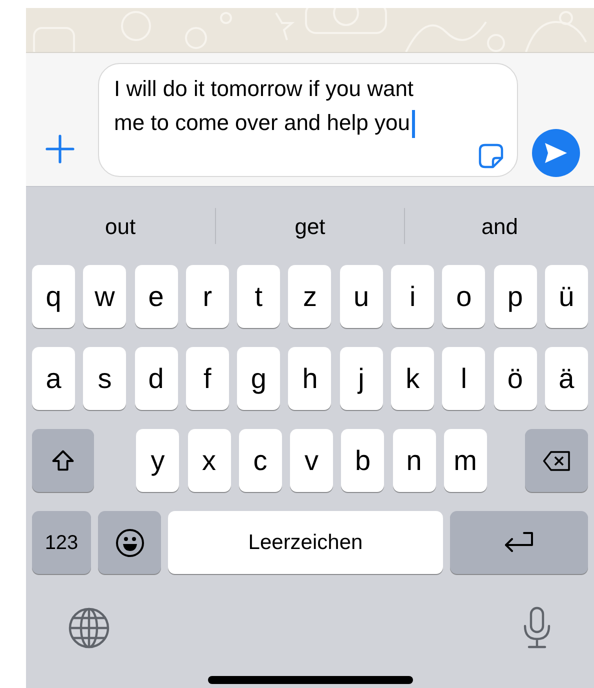 This screenshot has width=594, height=688. Describe the element at coordinates (464, 296) in the screenshot. I see `letter-key: o` at that location.